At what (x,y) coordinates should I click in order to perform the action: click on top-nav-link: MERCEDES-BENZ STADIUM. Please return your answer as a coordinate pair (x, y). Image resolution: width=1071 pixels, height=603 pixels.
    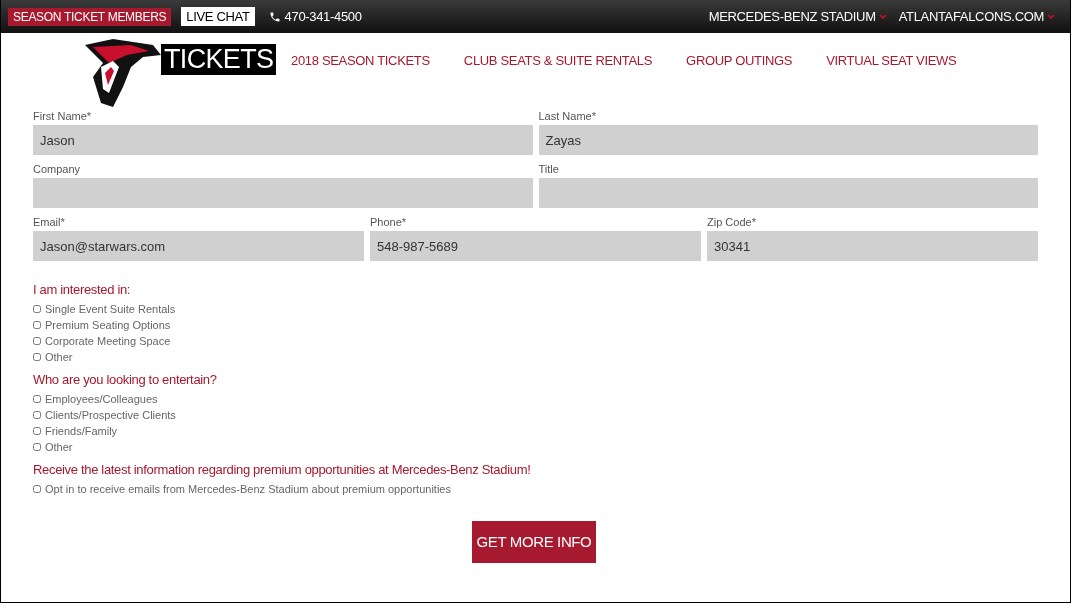
    Looking at the image, I should click on (792, 16).